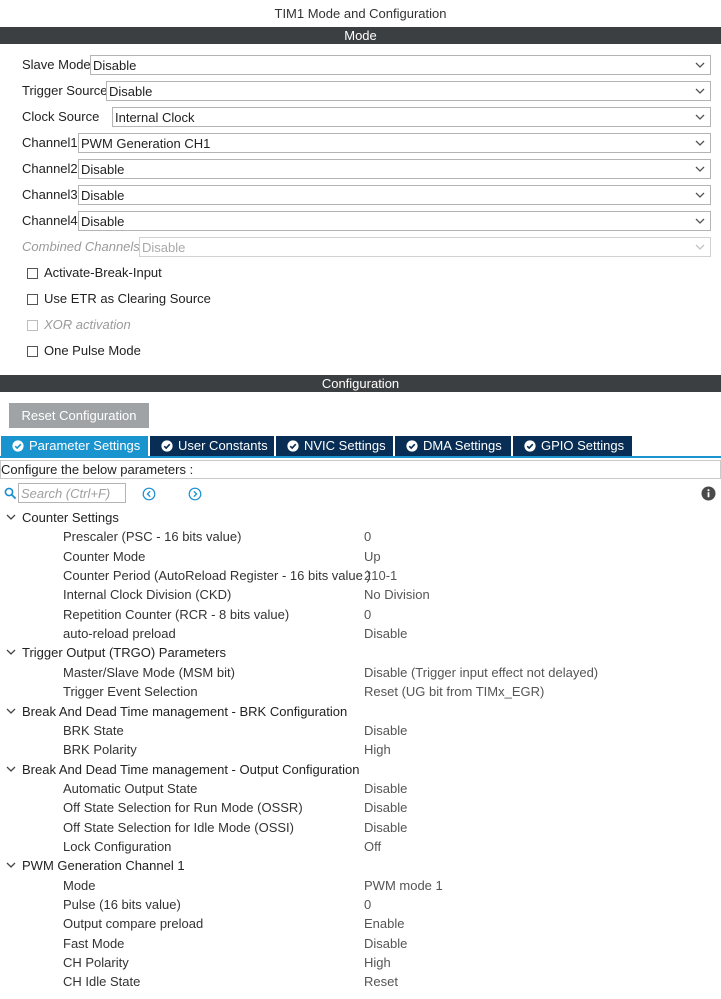 Image resolution: width=721 pixels, height=999 pixels. Describe the element at coordinates (79, 415) in the screenshot. I see `reset-configuration-button: Reset Configuration` at that location.